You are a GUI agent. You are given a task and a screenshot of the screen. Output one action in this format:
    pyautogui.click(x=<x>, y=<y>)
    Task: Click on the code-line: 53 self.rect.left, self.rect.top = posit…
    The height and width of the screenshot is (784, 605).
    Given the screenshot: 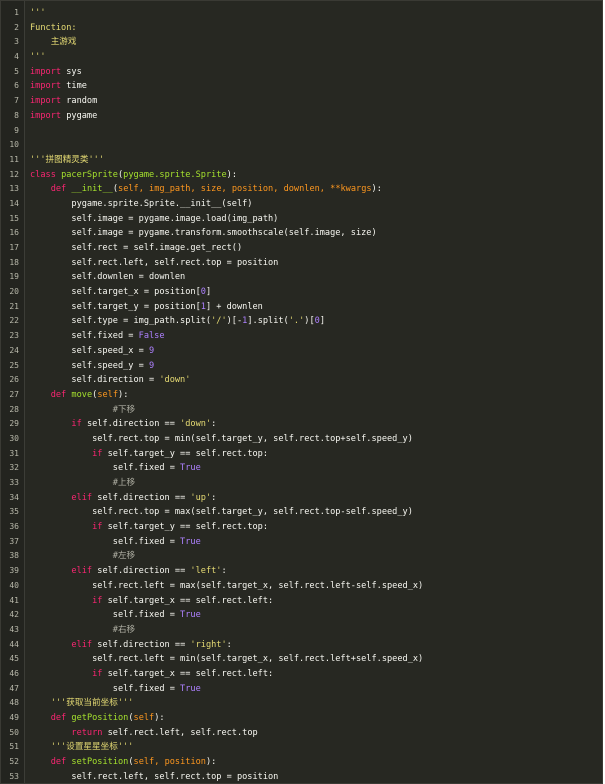 What is the action you would take?
    pyautogui.click(x=301, y=776)
    